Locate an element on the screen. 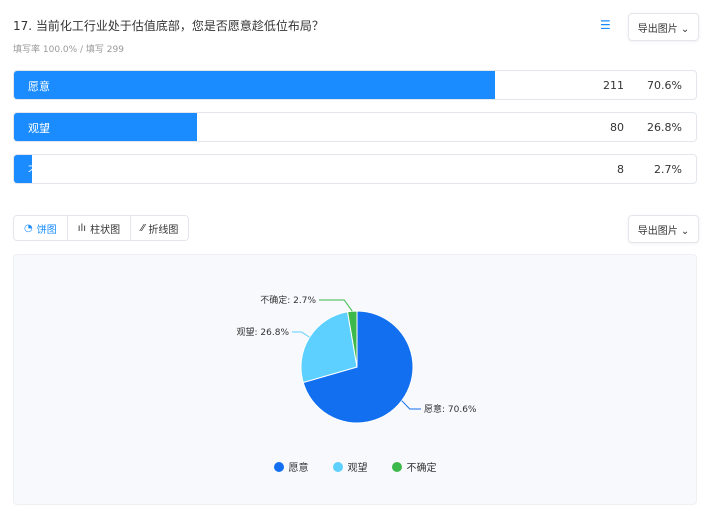  option-row: 不确定 8 2.7% is located at coordinates (355, 169).